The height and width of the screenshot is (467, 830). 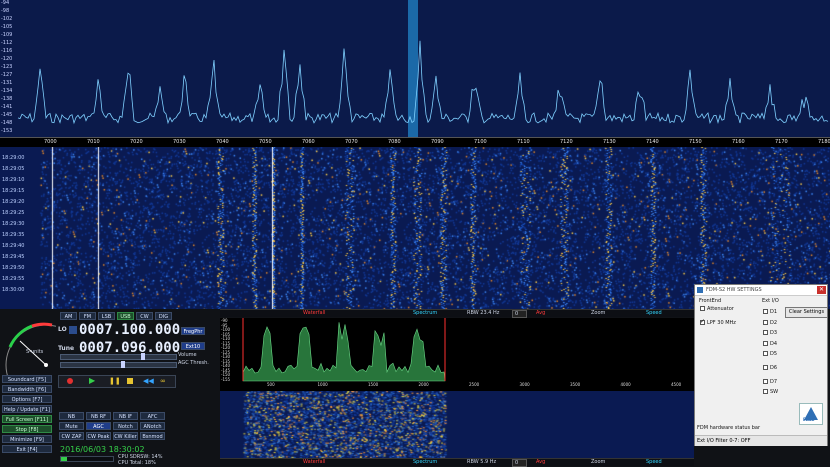 I want to click on extio-label-item: D6, so click(x=774, y=368).